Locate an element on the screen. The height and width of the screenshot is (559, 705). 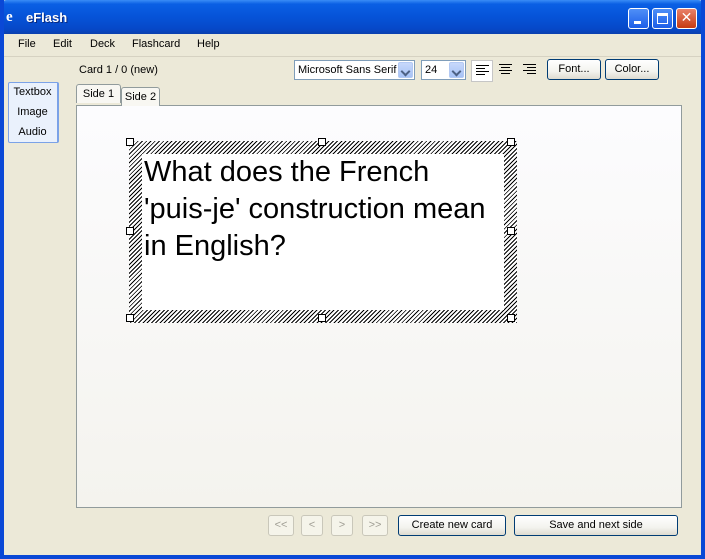
prev-card-button: < is located at coordinates (312, 525).